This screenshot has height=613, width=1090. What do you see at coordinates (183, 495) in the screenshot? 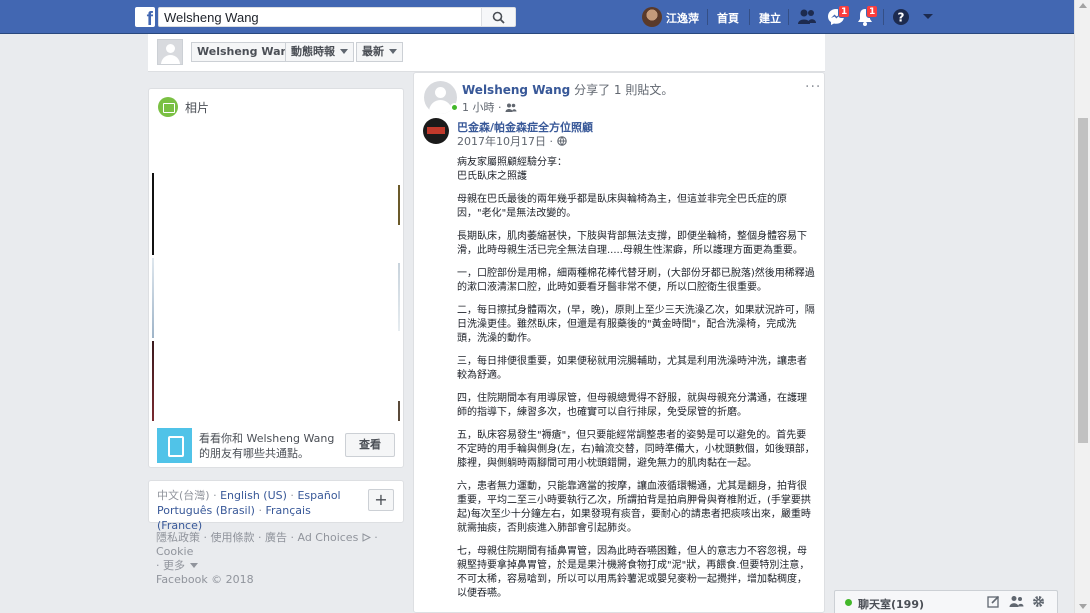
I see `current-language: 中文(台灣)` at bounding box center [183, 495].